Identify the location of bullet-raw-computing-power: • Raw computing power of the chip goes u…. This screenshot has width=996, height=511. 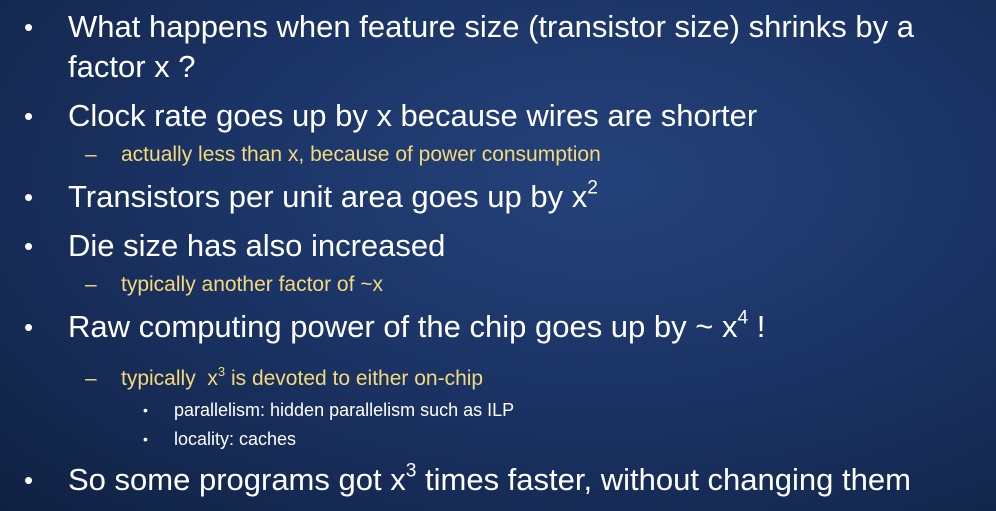
(506, 327).